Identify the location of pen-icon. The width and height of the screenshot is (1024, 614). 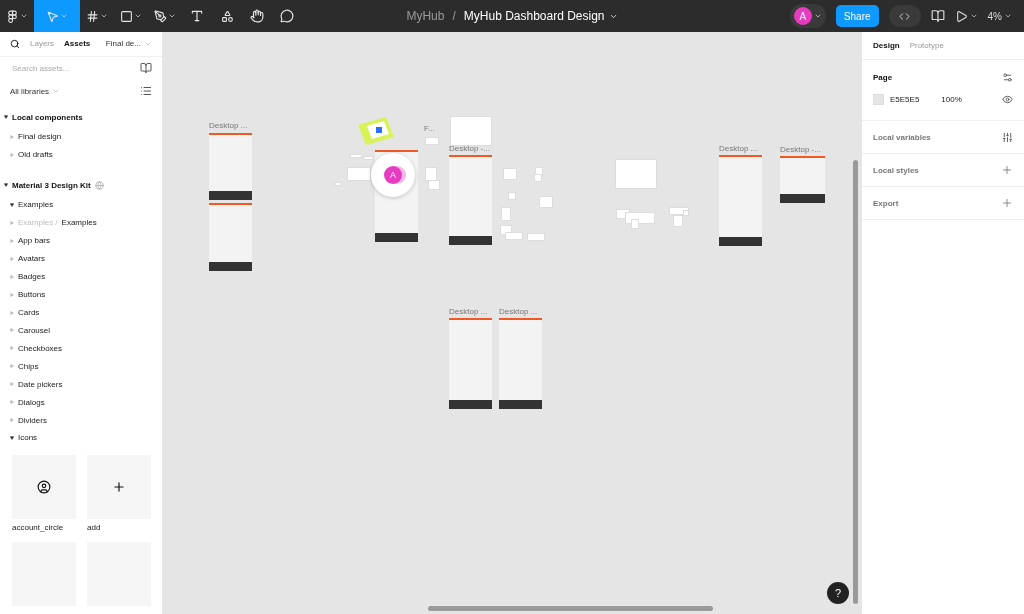
(160, 16).